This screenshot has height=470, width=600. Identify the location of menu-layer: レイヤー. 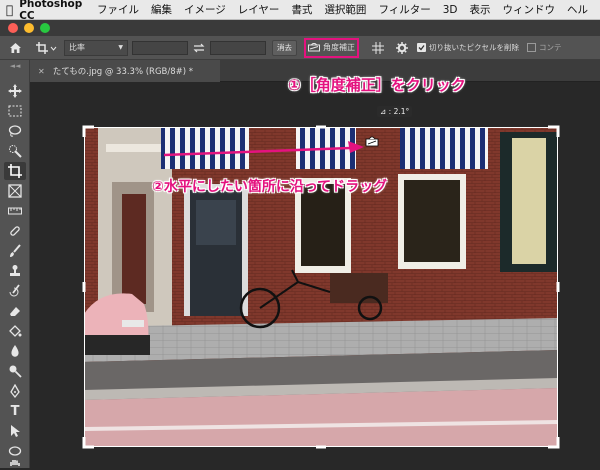
(259, 9).